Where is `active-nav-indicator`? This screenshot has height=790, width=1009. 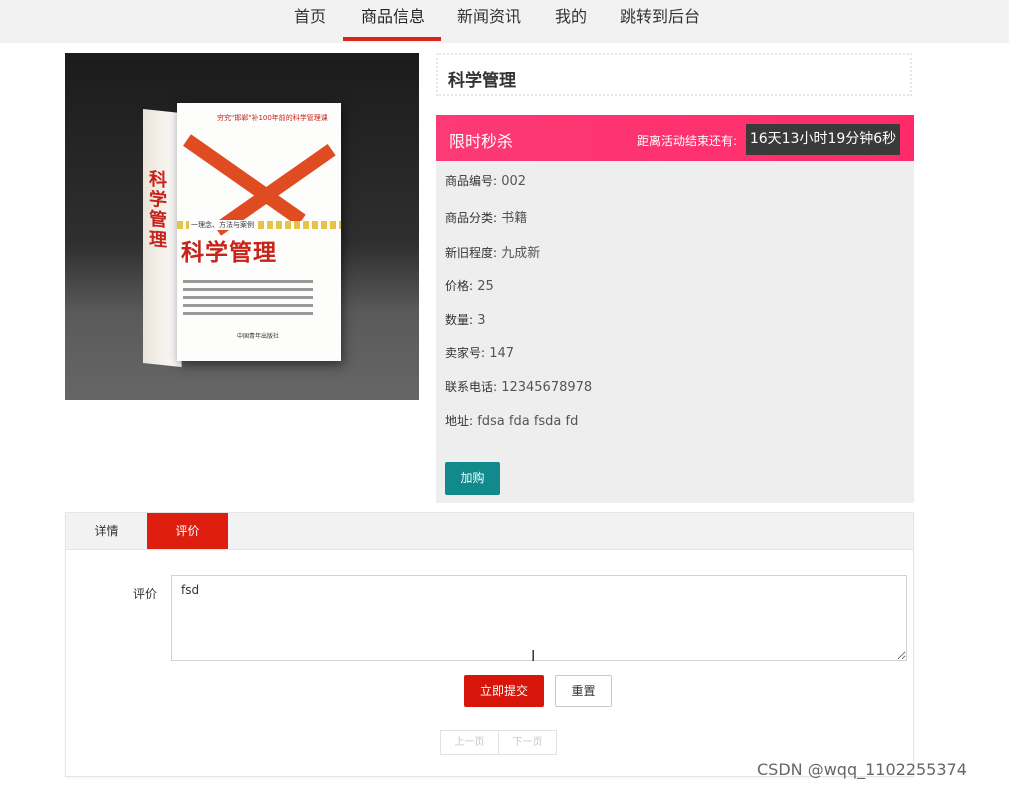
active-nav-indicator is located at coordinates (392, 39).